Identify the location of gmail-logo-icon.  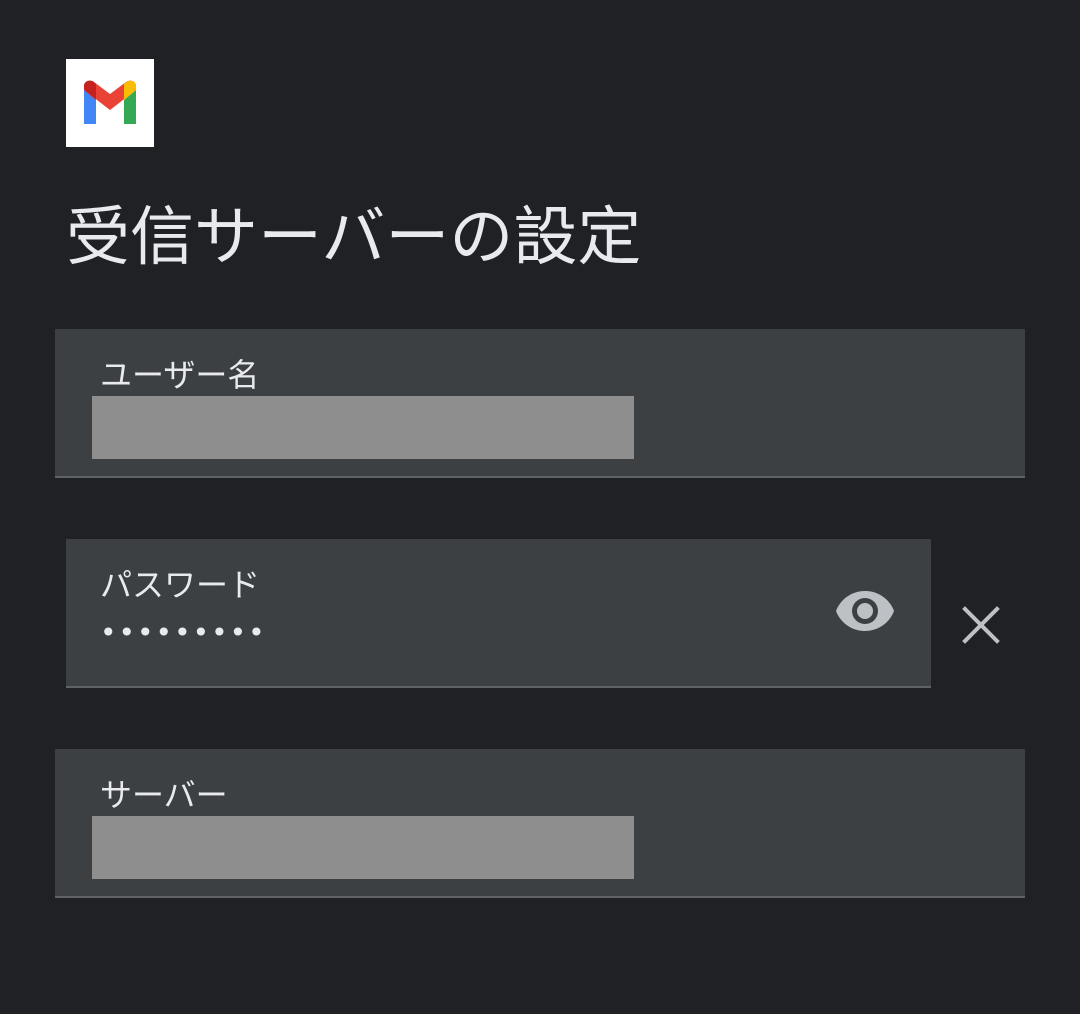
(110, 102).